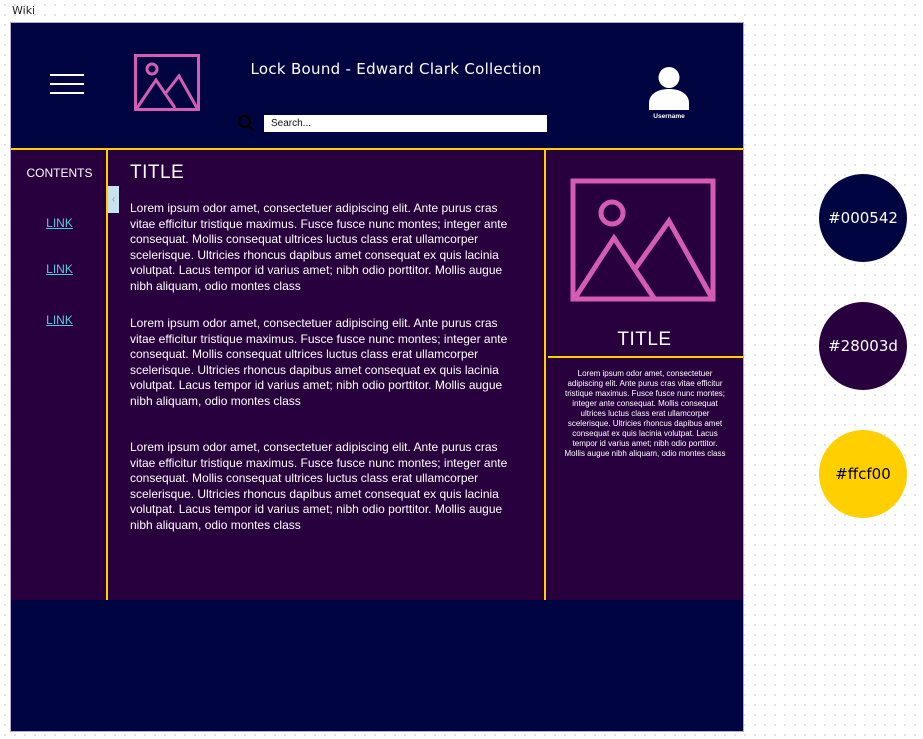  Describe the element at coordinates (59, 375) in the screenshot. I see `contents-sidebar: CONTENTS LINK LINK LINK` at that location.